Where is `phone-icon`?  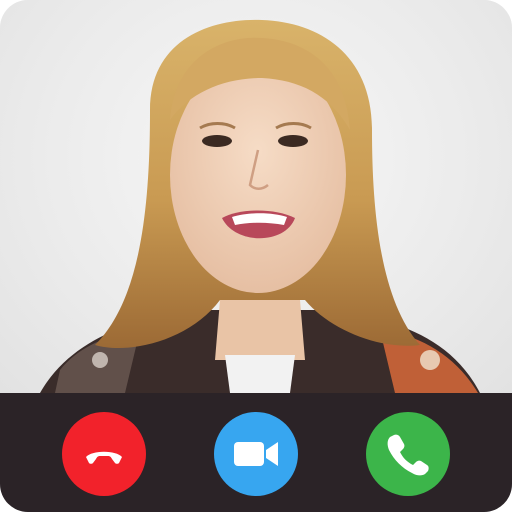 phone-icon is located at coordinates (408, 455).